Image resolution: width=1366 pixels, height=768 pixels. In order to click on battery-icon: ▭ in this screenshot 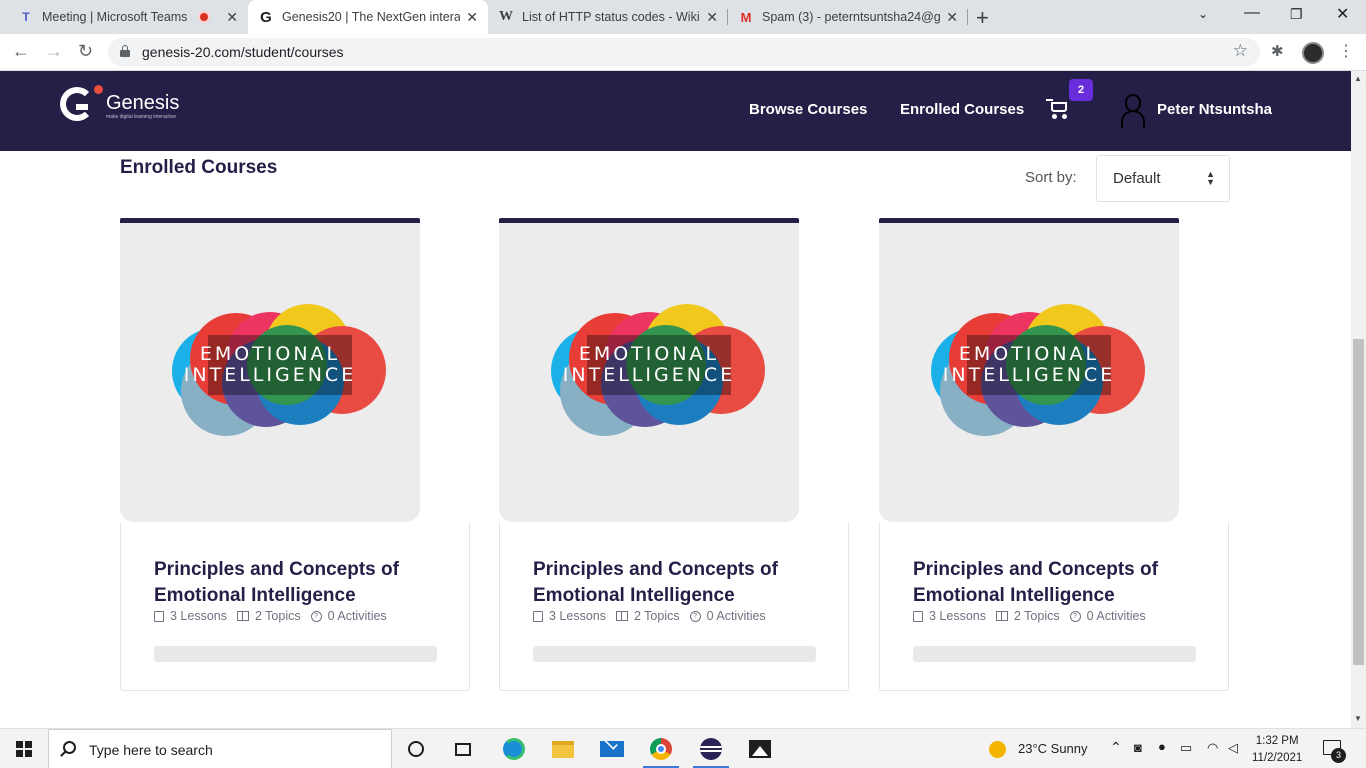, I will do `click(1186, 748)`.